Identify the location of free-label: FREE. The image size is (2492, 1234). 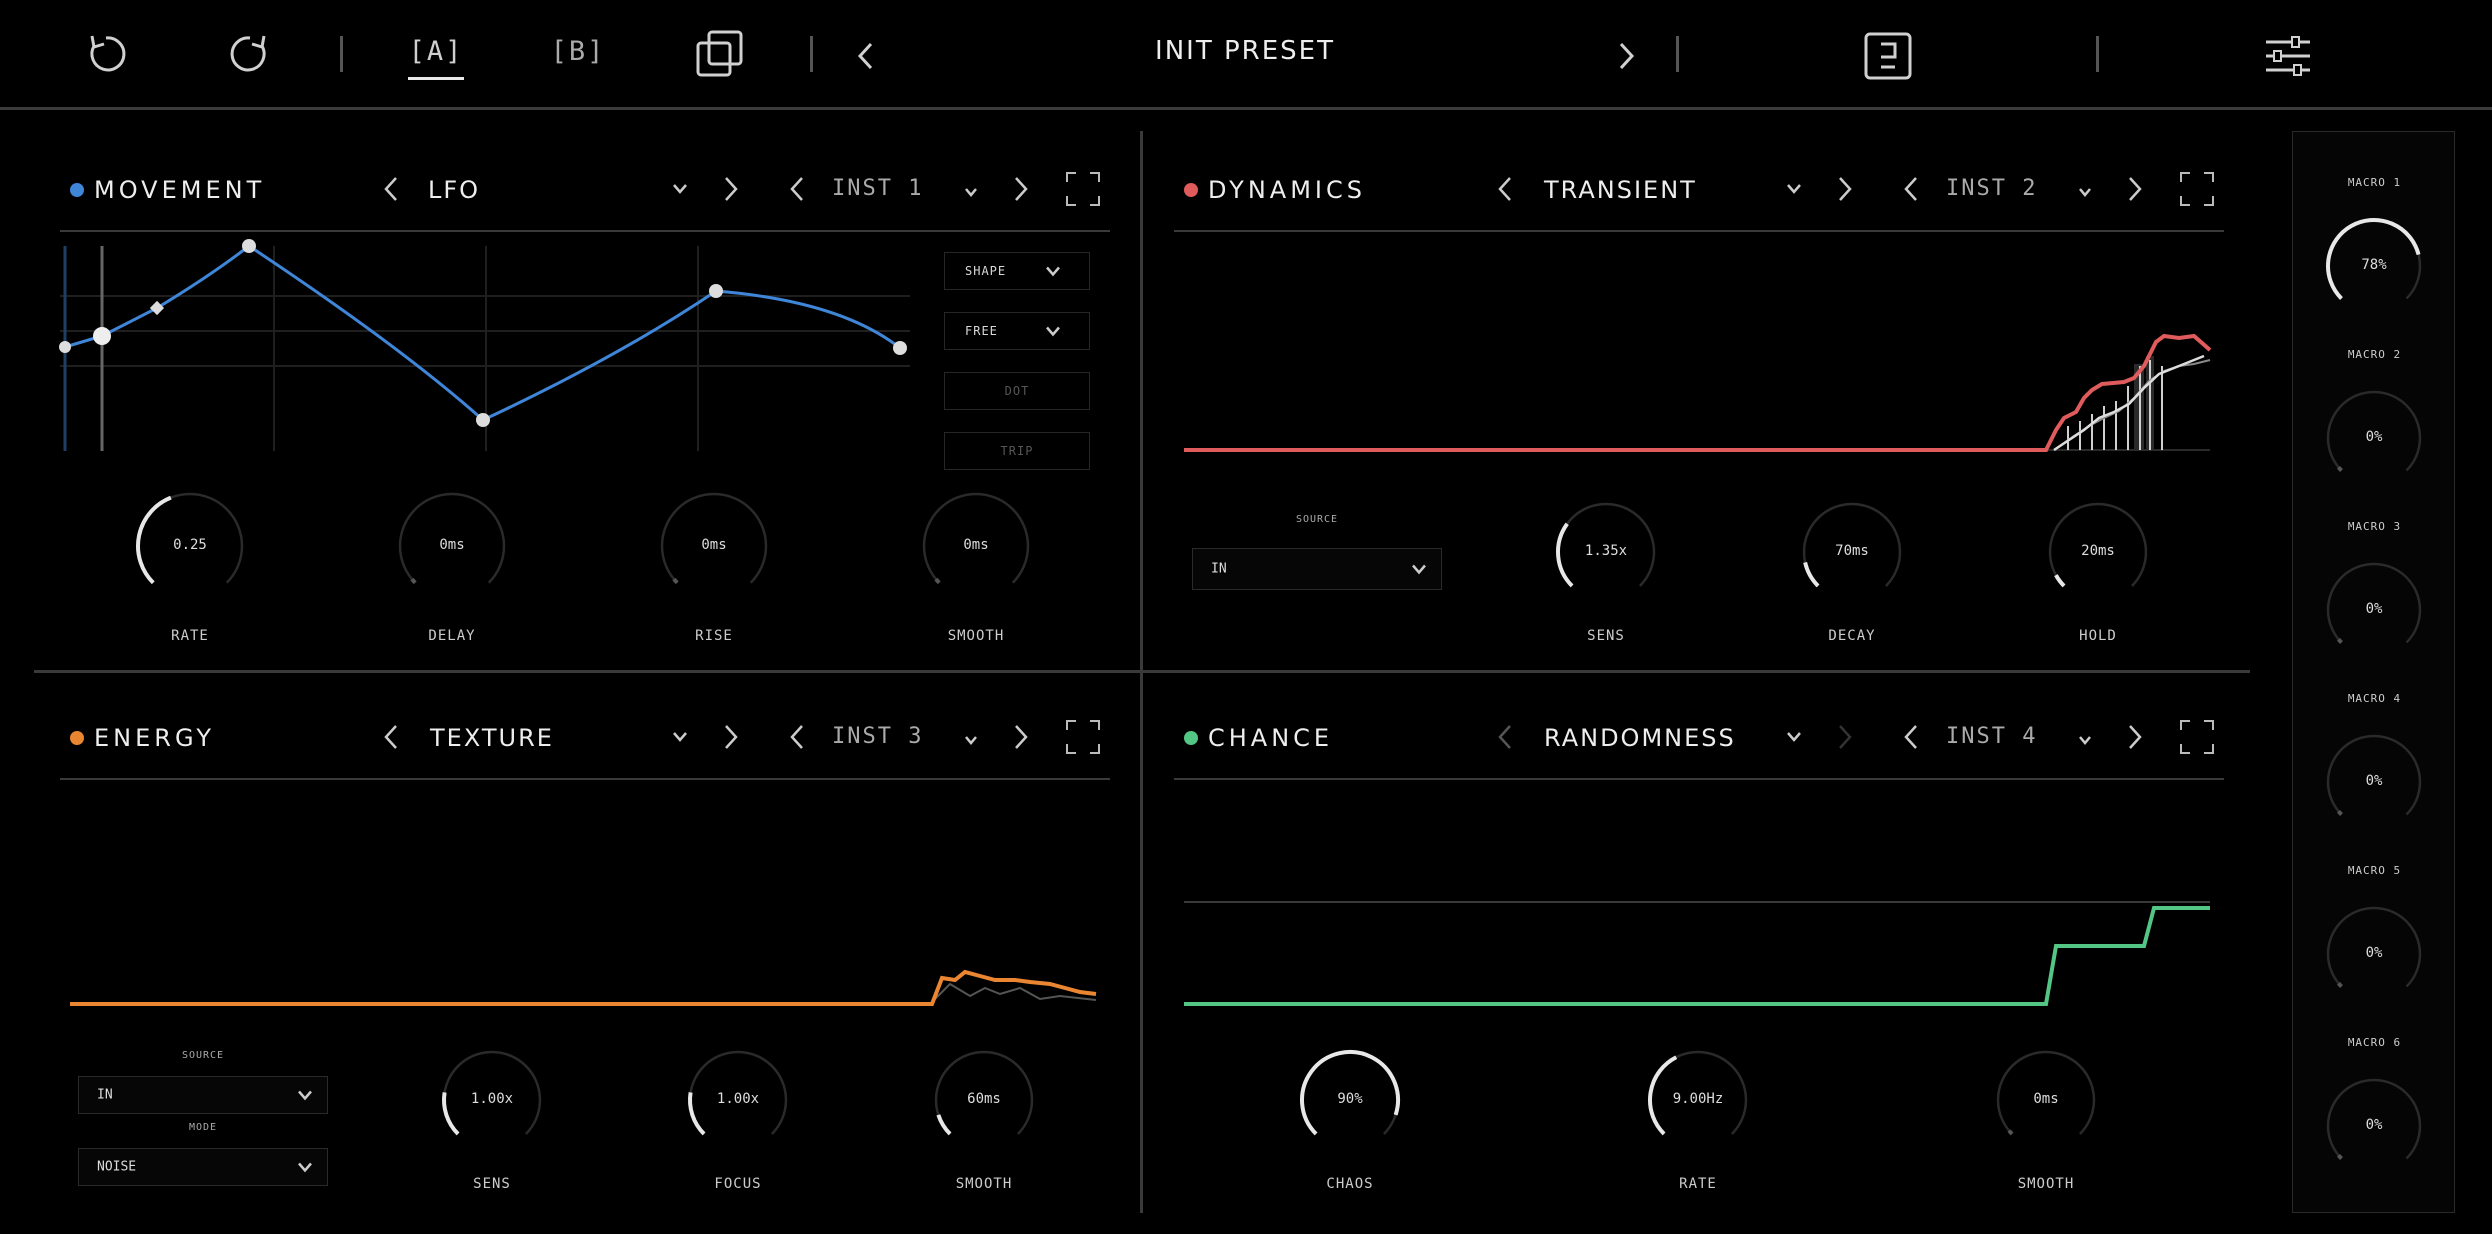
(981, 331).